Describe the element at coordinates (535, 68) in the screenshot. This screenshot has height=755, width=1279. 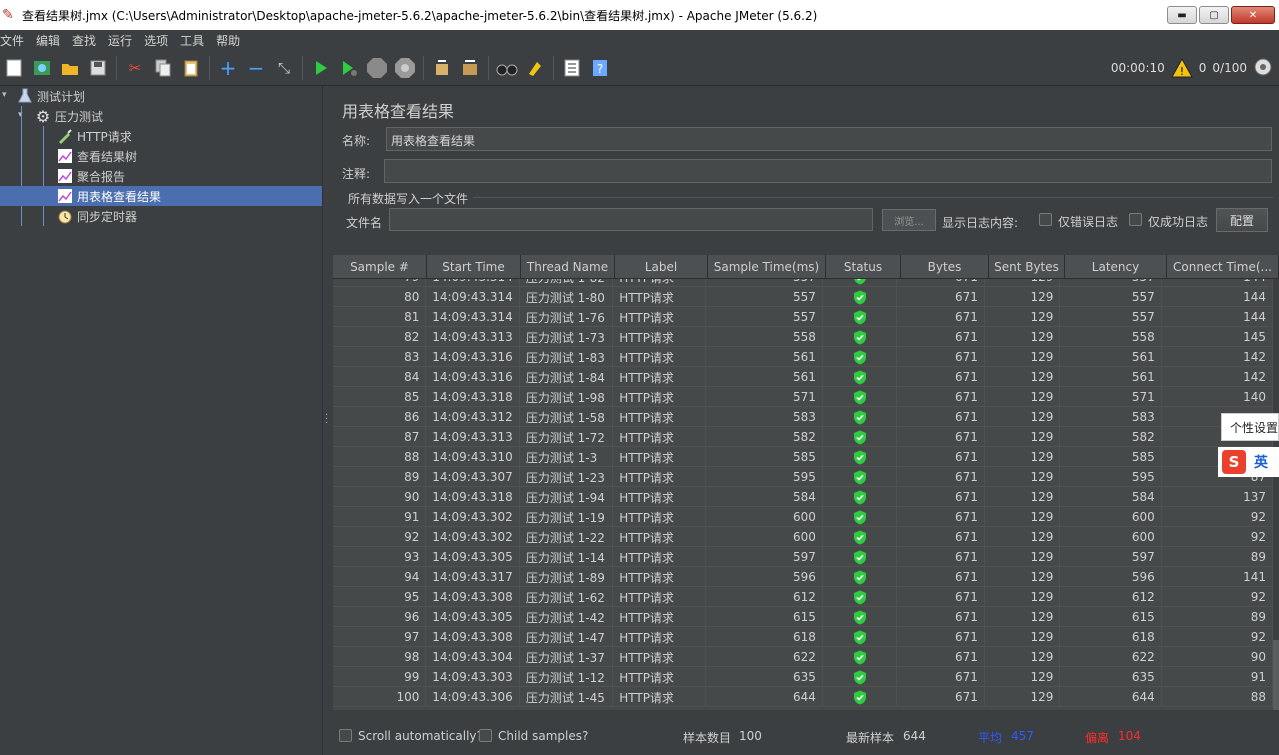
I see `reset-search-icon` at that location.